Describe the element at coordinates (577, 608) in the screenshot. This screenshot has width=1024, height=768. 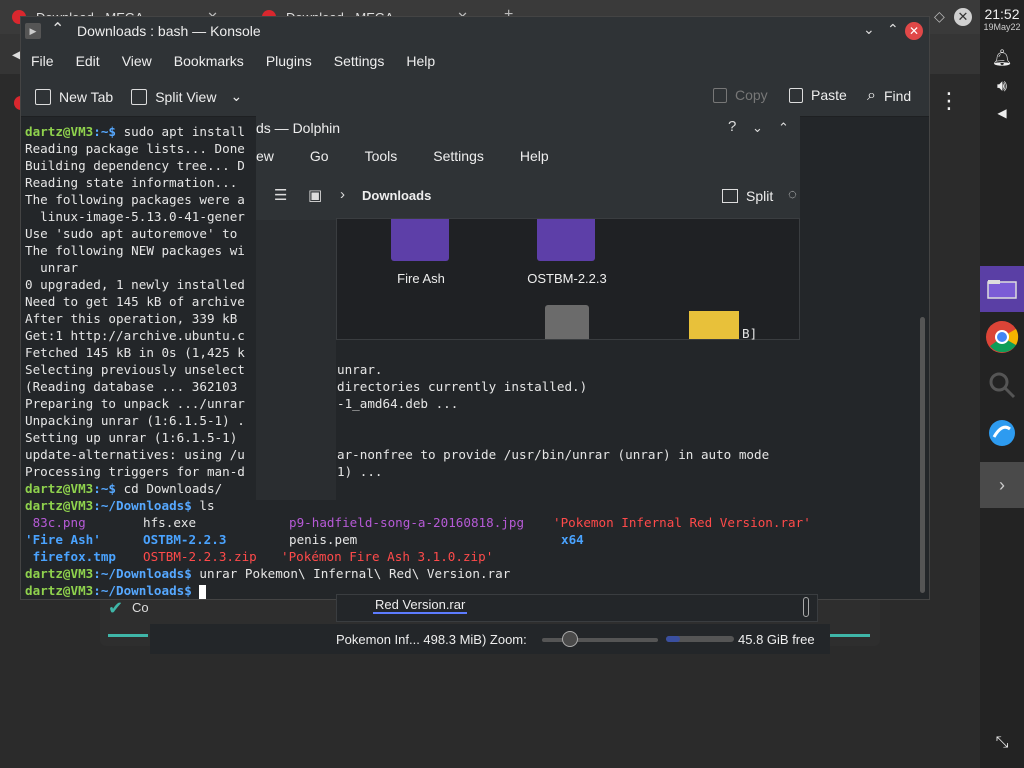
I see `selected-file-row: Red Version.rar` at that location.